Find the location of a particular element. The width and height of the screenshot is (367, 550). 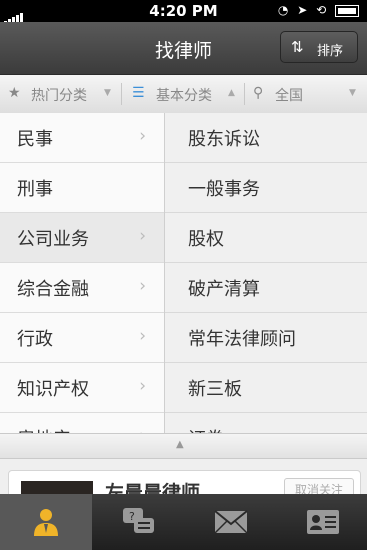

subcategory-item: 破产清算 is located at coordinates (266, 288).